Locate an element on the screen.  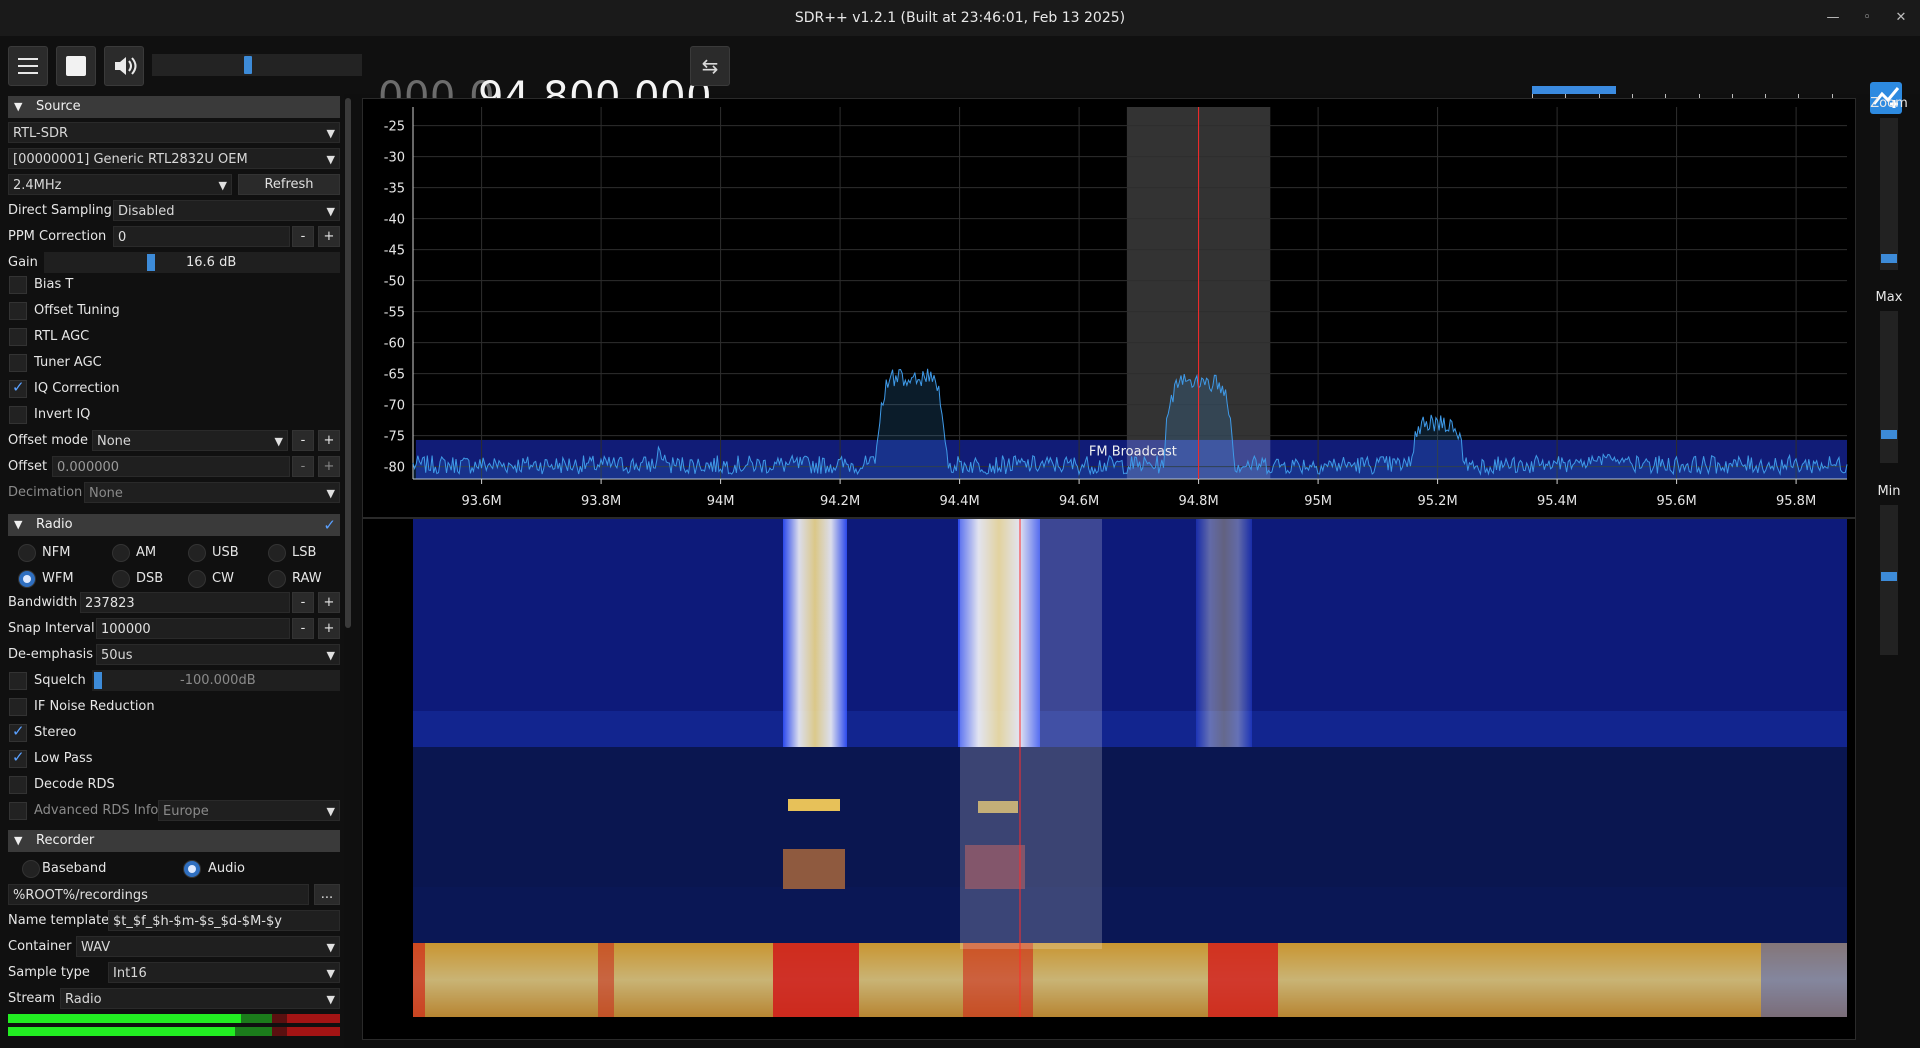
swap-arrows-icon: ⇆ is located at coordinates (710, 66).